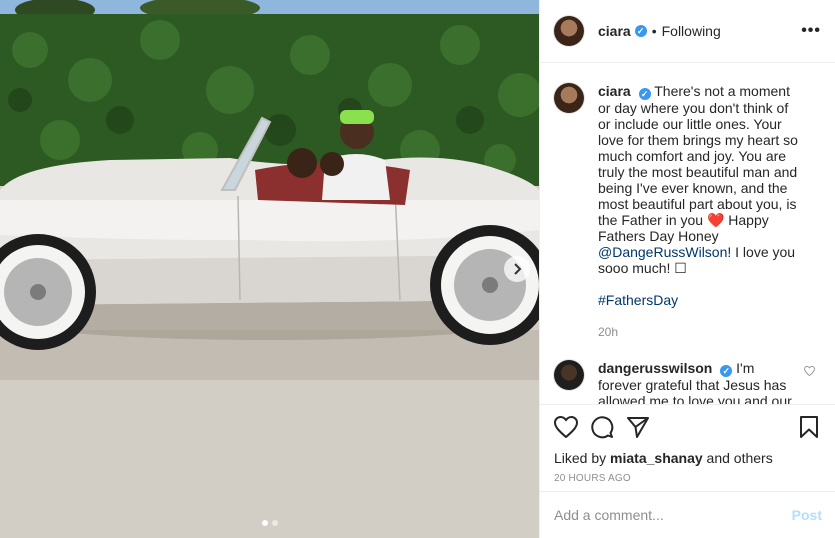 Image resolution: width=835 pixels, height=538 pixels. Describe the element at coordinates (269, 523) in the screenshot. I see `carousel-indicator` at that location.